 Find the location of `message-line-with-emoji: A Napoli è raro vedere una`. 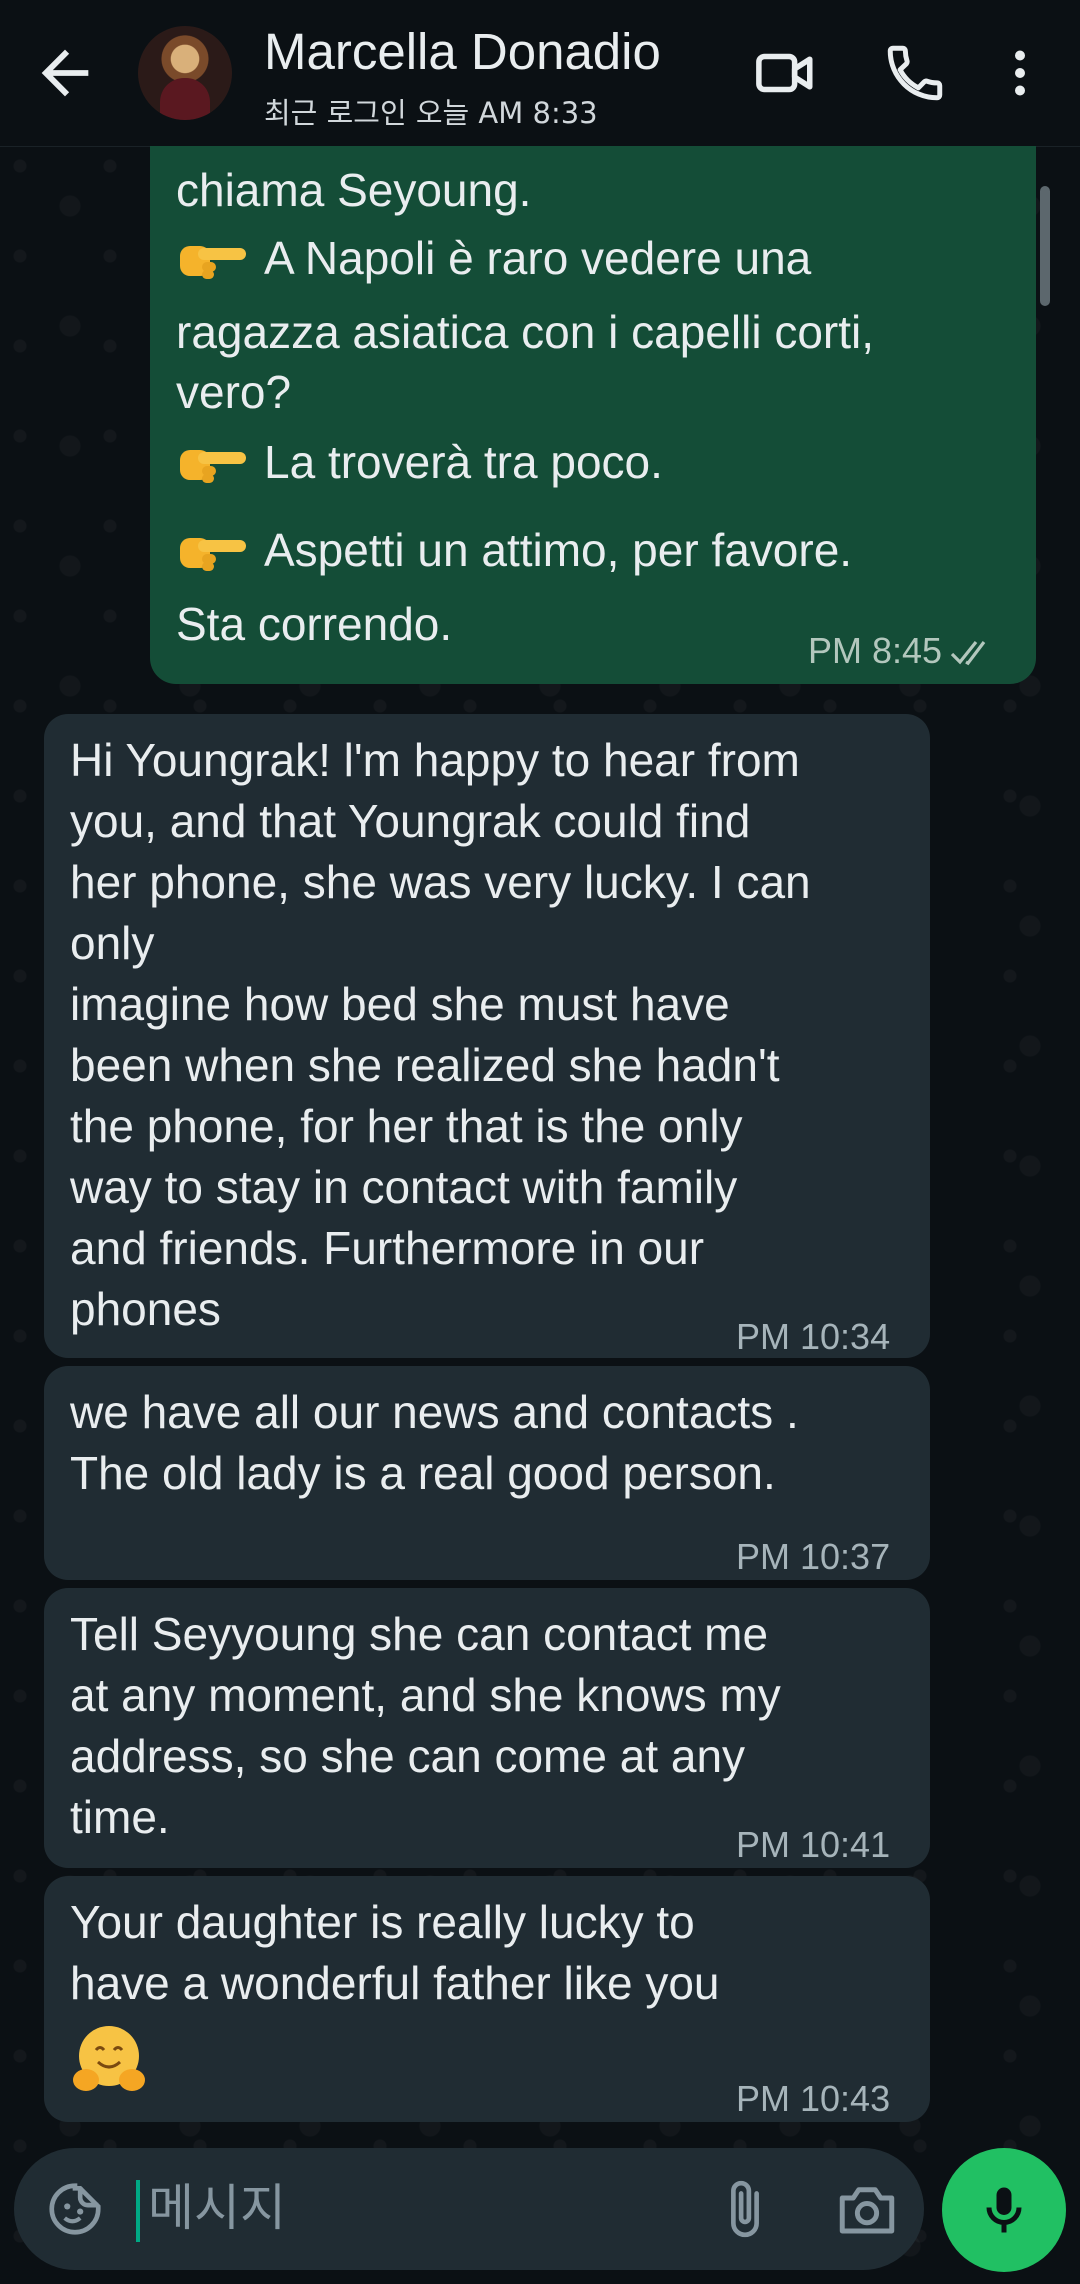

message-line-with-emoji: A Napoli è raro vedere una is located at coordinates (493, 258).